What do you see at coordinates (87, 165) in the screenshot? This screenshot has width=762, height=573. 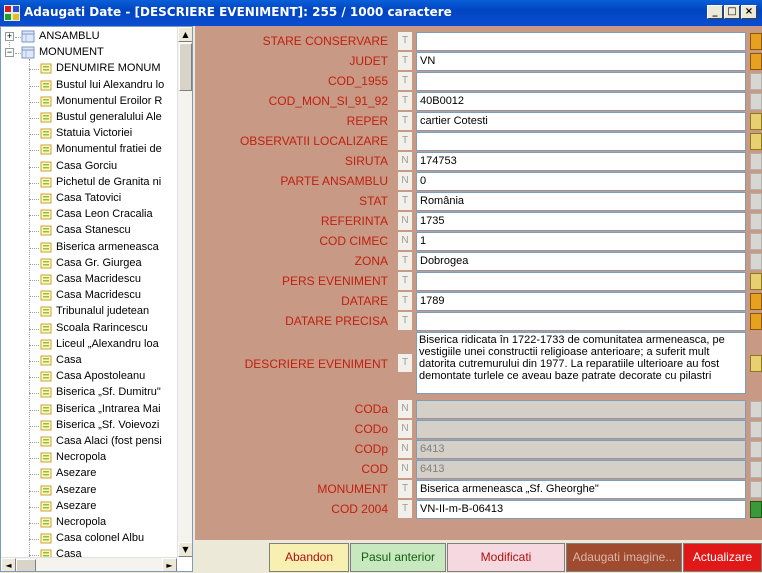 I see `tree-child-label: Casa Gorciu` at bounding box center [87, 165].